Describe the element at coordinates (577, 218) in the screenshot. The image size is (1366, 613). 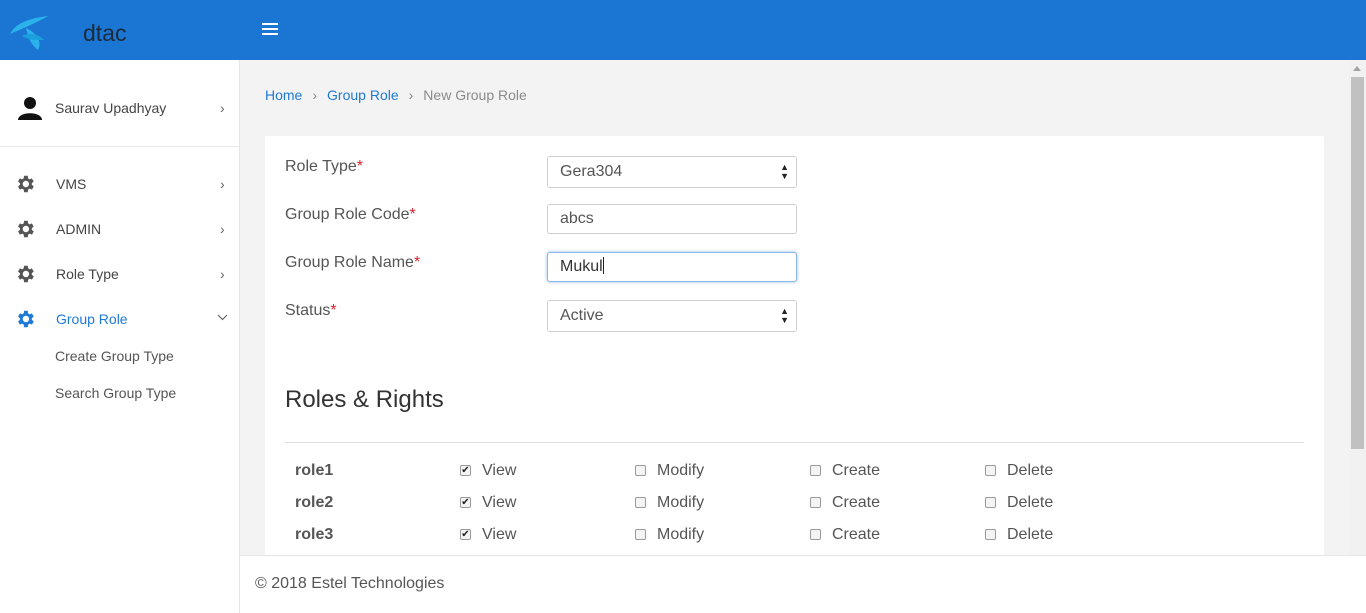
I see `group-role-code-value: abcs` at that location.